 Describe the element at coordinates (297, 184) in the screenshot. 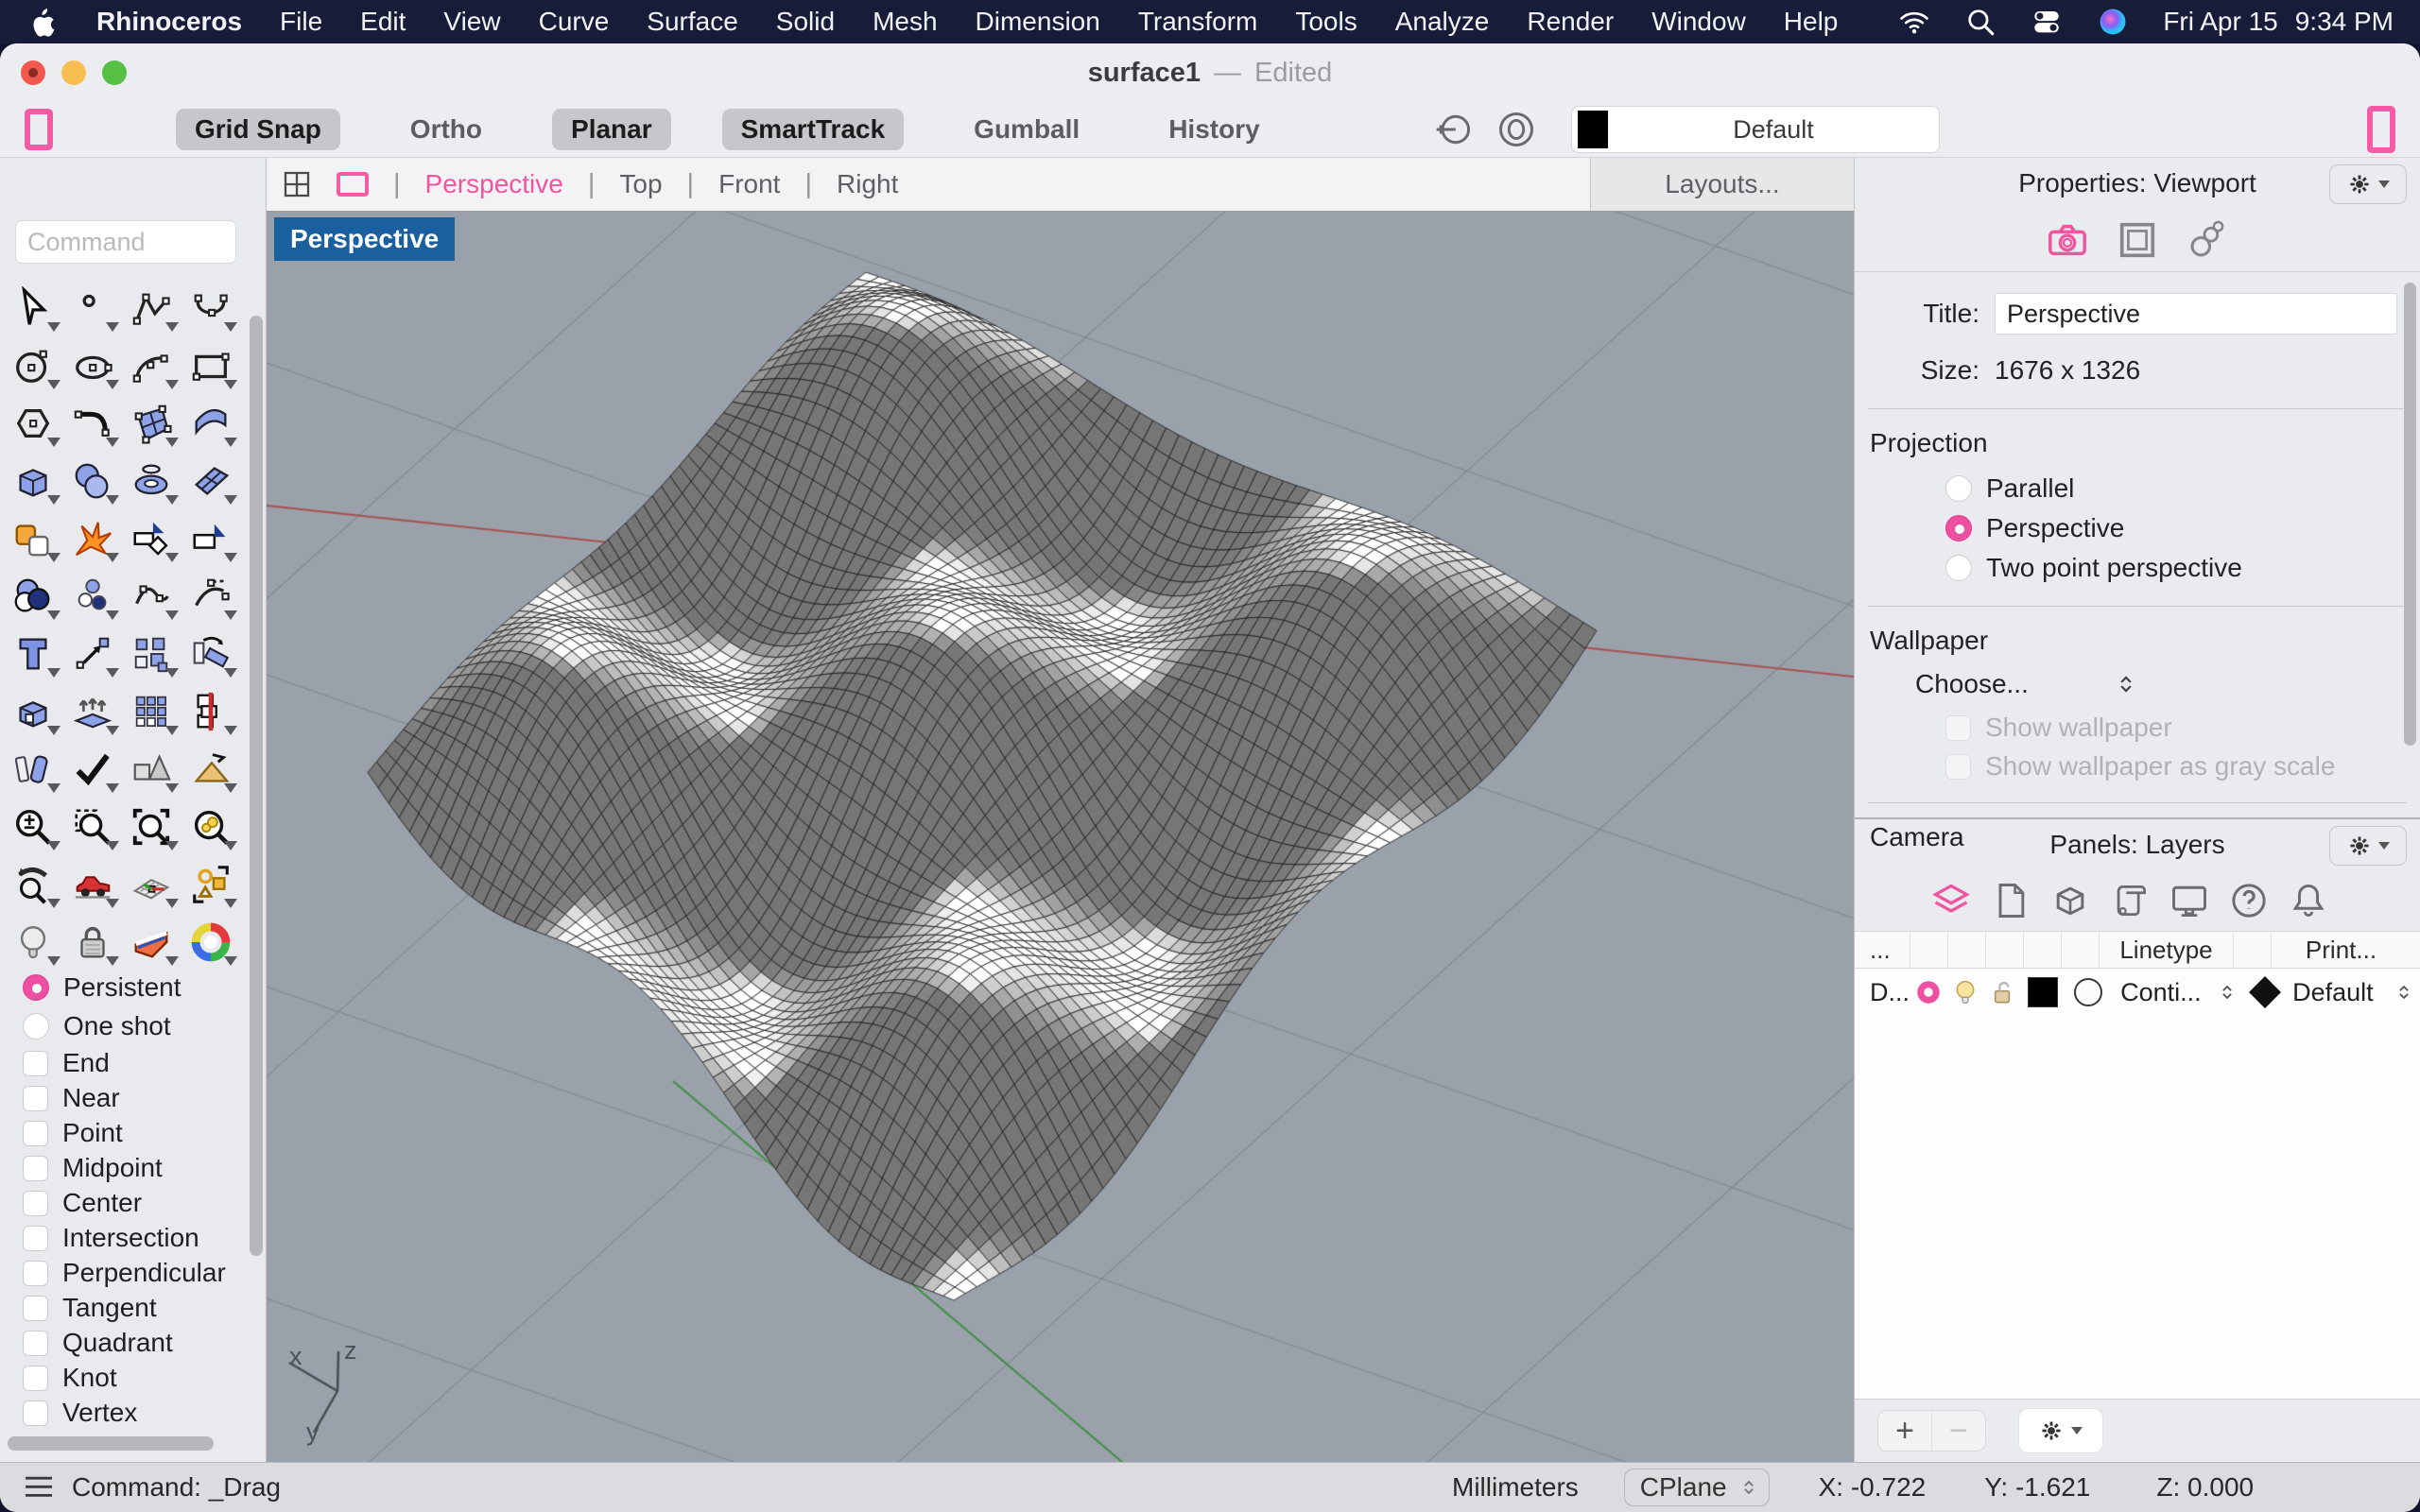

I see `four-pane-layout-icon` at that location.